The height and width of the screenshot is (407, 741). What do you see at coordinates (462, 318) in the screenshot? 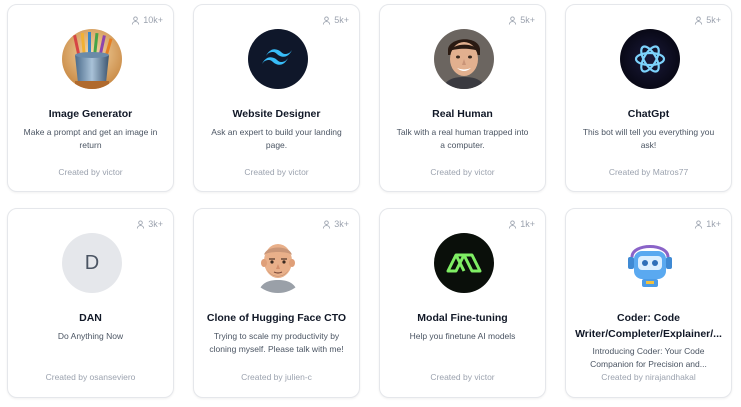
I see `bot-title: Modal Fine-tuning` at bounding box center [462, 318].